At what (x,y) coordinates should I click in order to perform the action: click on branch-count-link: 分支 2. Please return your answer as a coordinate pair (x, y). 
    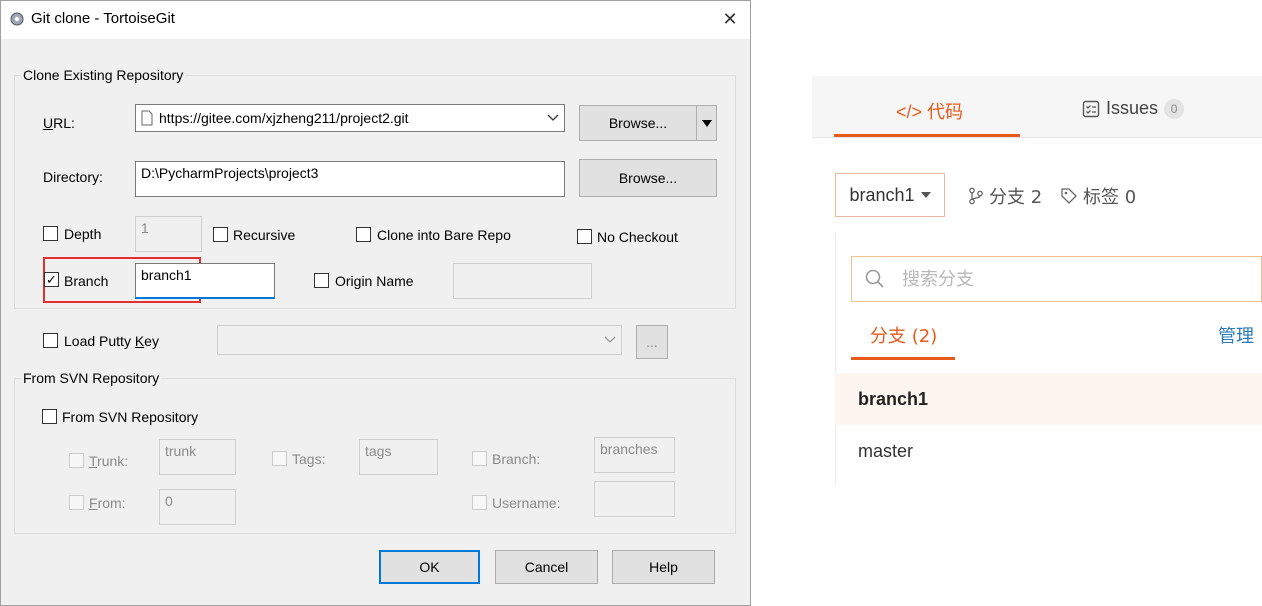
    Looking at the image, I should click on (1005, 196).